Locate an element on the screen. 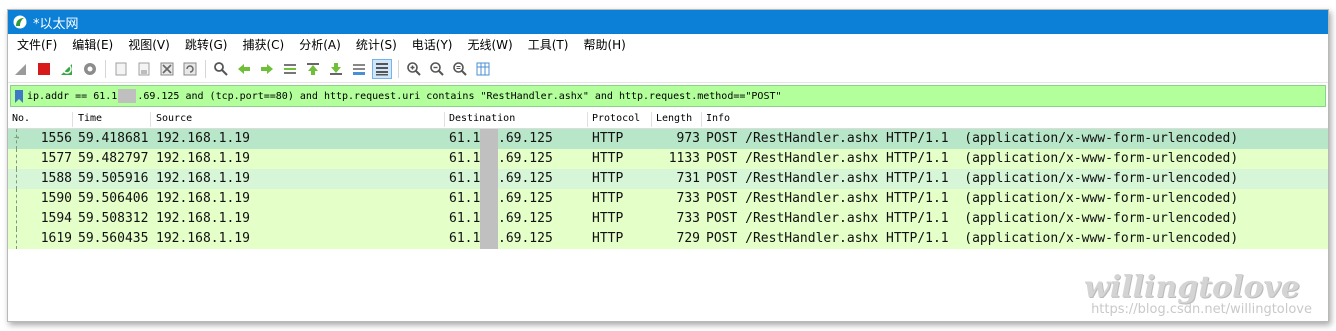  cell-no: 1590 is located at coordinates (56, 198).